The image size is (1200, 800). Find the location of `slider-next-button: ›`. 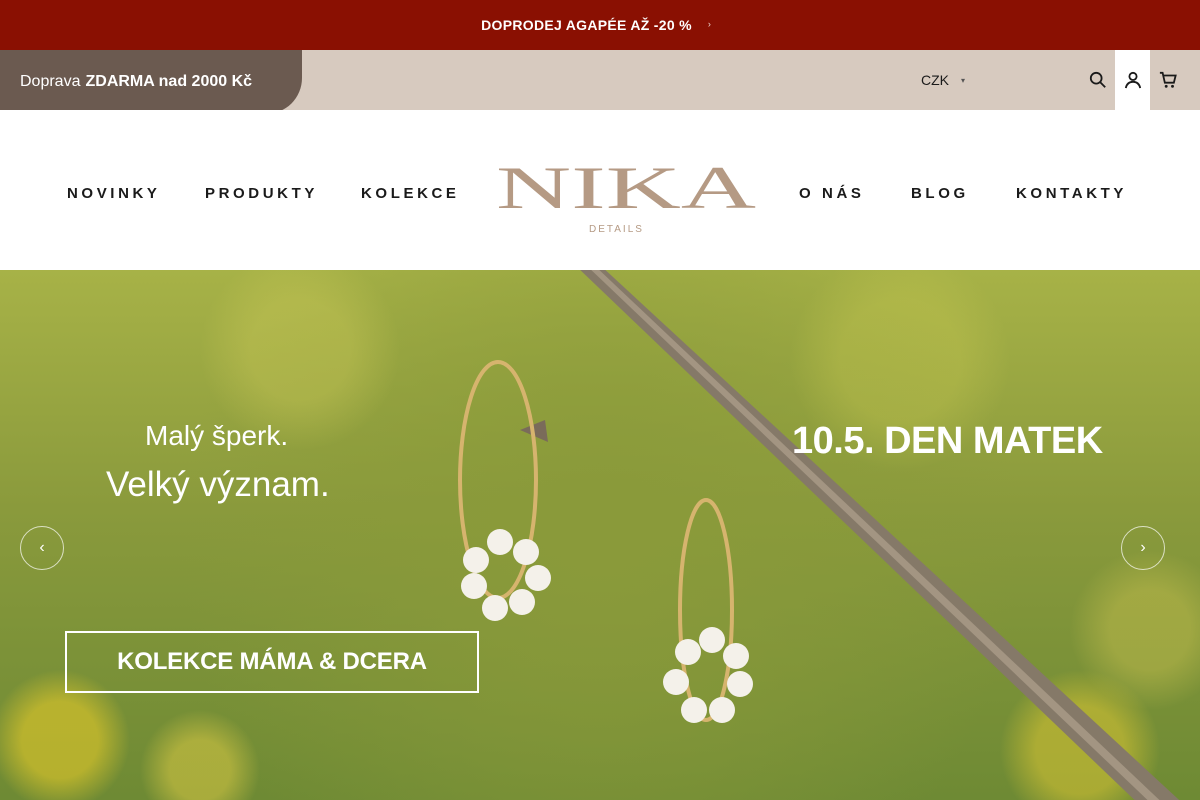

slider-next-button: › is located at coordinates (1143, 548).